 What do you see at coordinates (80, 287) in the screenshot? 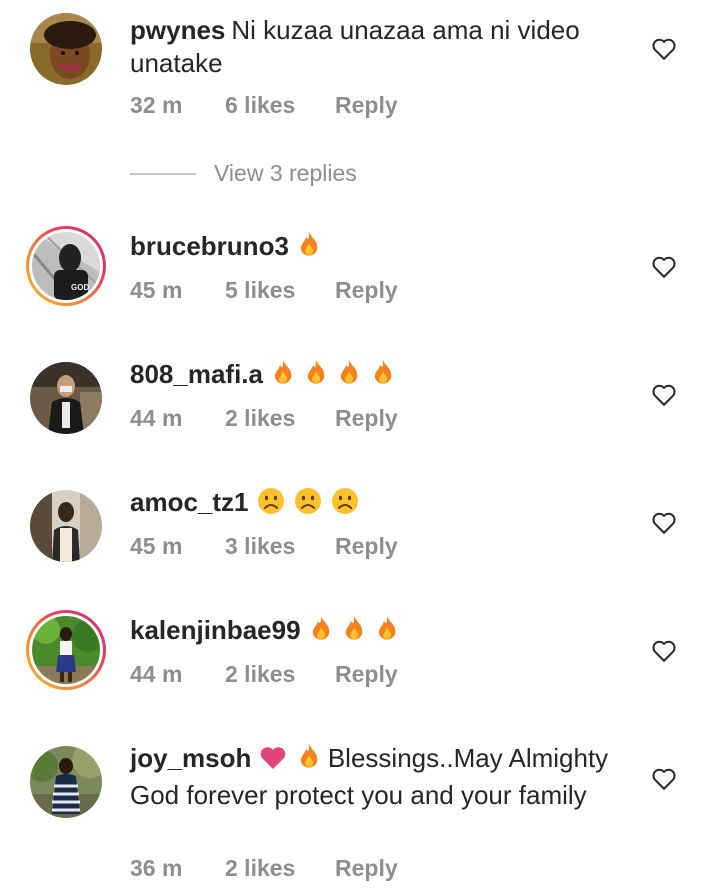
I see `svg-text: GOD` at bounding box center [80, 287].